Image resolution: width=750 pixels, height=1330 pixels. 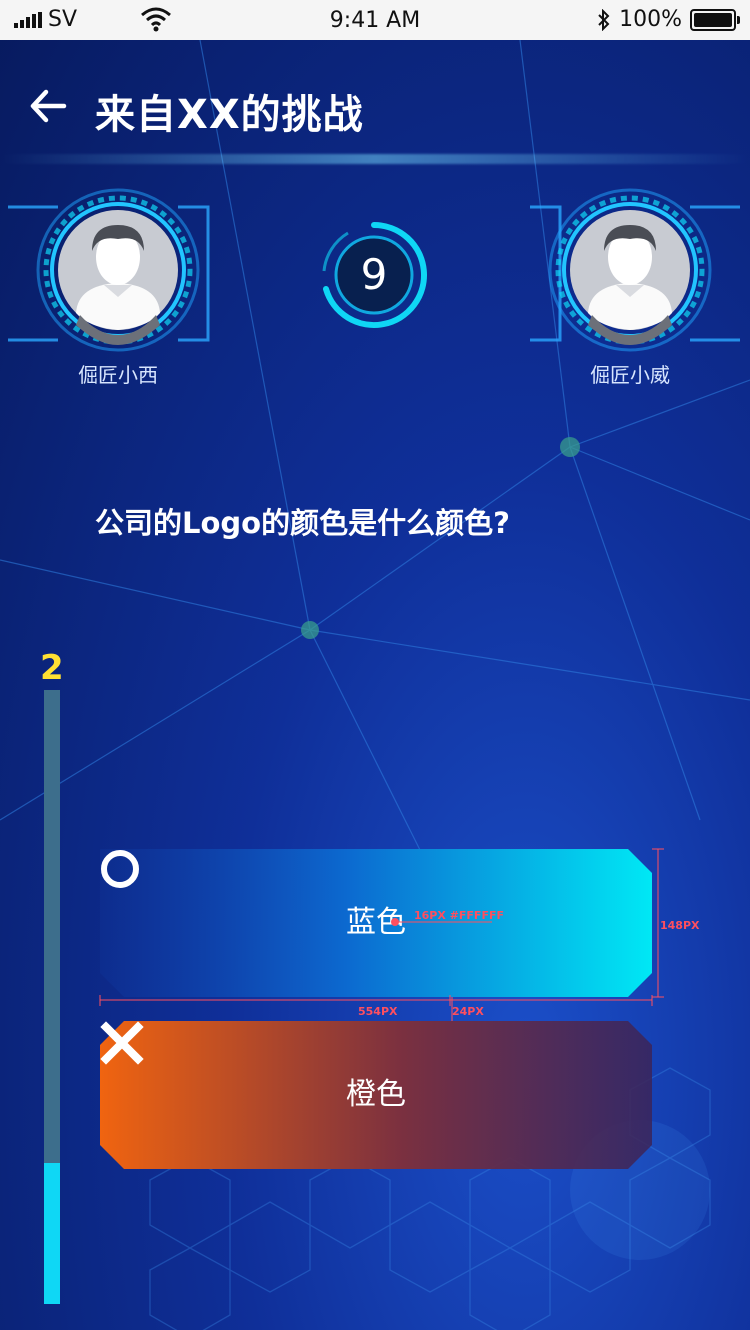 I want to click on annotation-width: 554PX, so click(x=378, y=1011).